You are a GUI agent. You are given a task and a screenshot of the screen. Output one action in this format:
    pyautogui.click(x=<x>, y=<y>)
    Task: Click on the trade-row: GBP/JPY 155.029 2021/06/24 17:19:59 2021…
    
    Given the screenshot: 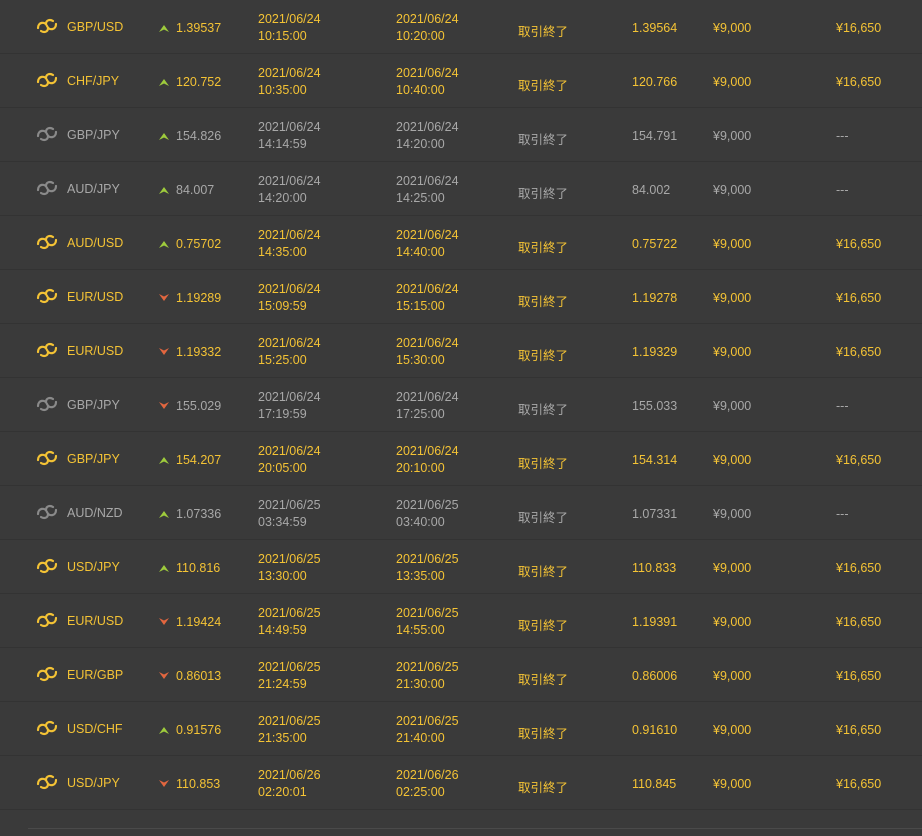 What is the action you would take?
    pyautogui.click(x=461, y=405)
    